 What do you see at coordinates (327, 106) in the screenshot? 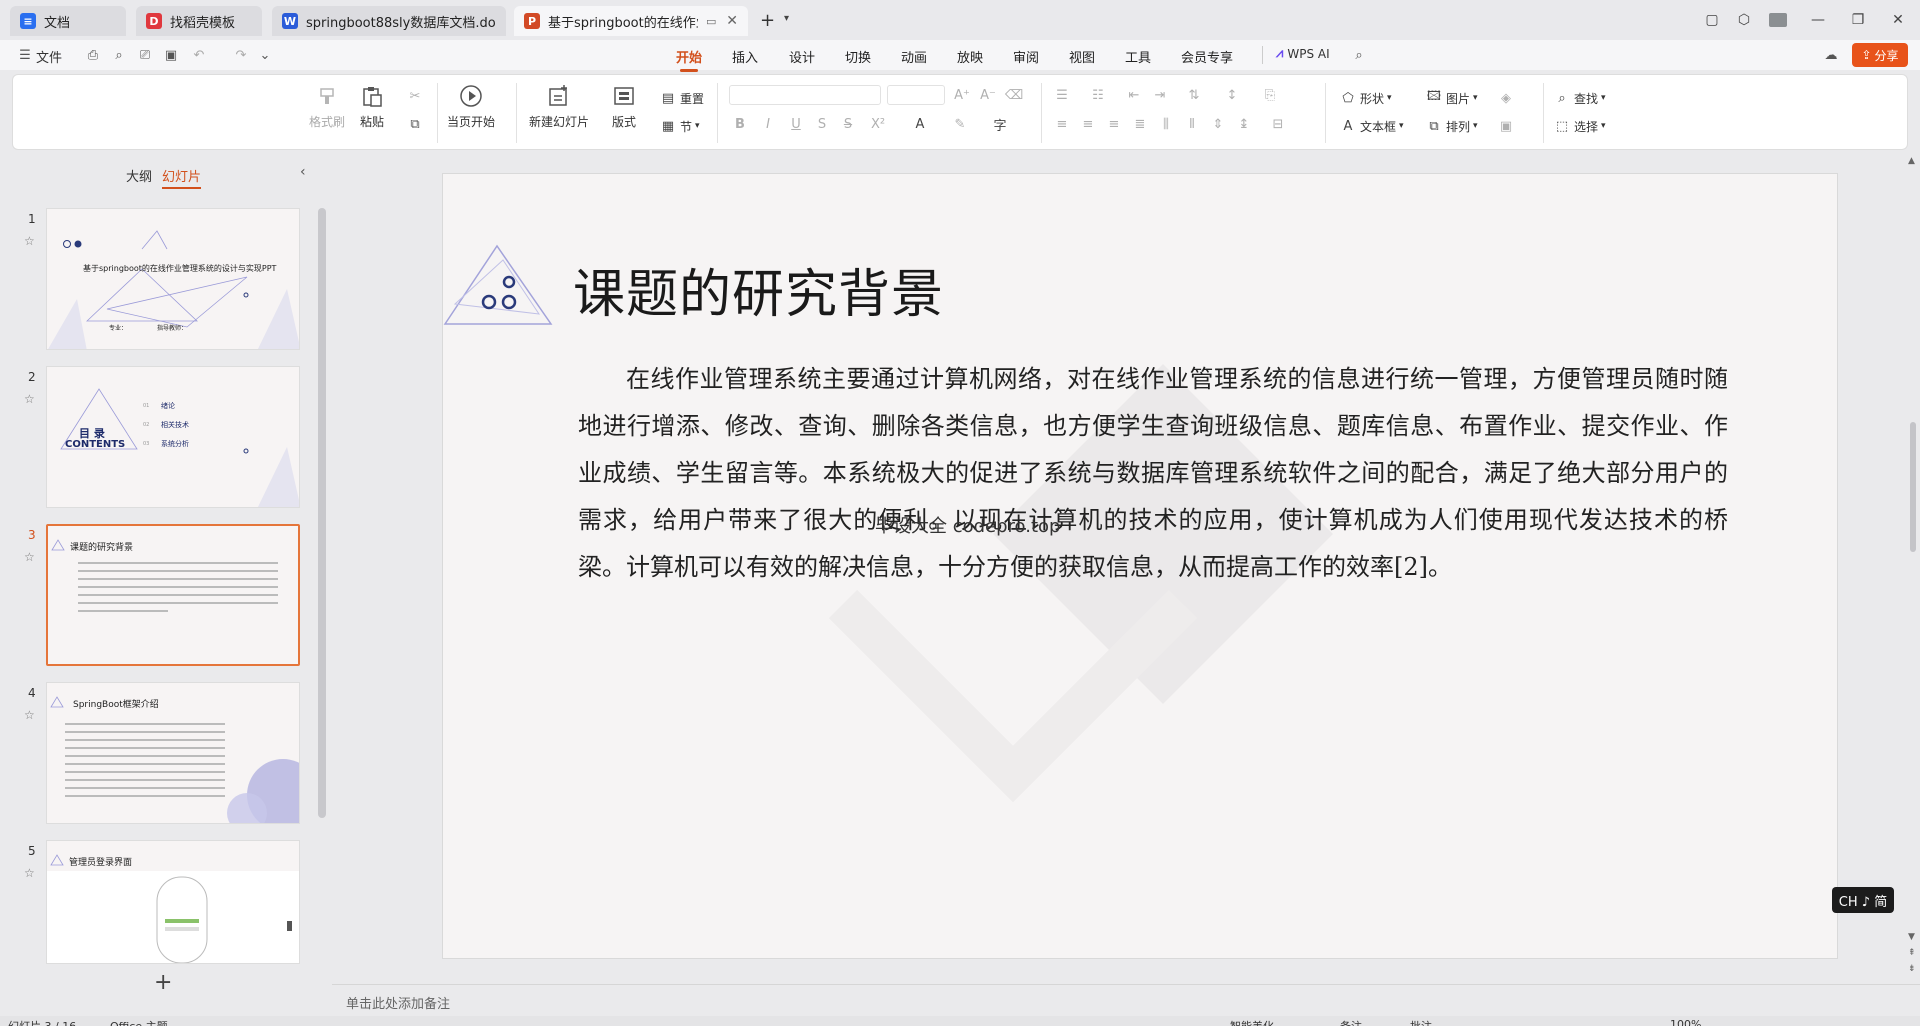
I see `format-brush-button: 格式刷` at bounding box center [327, 106].